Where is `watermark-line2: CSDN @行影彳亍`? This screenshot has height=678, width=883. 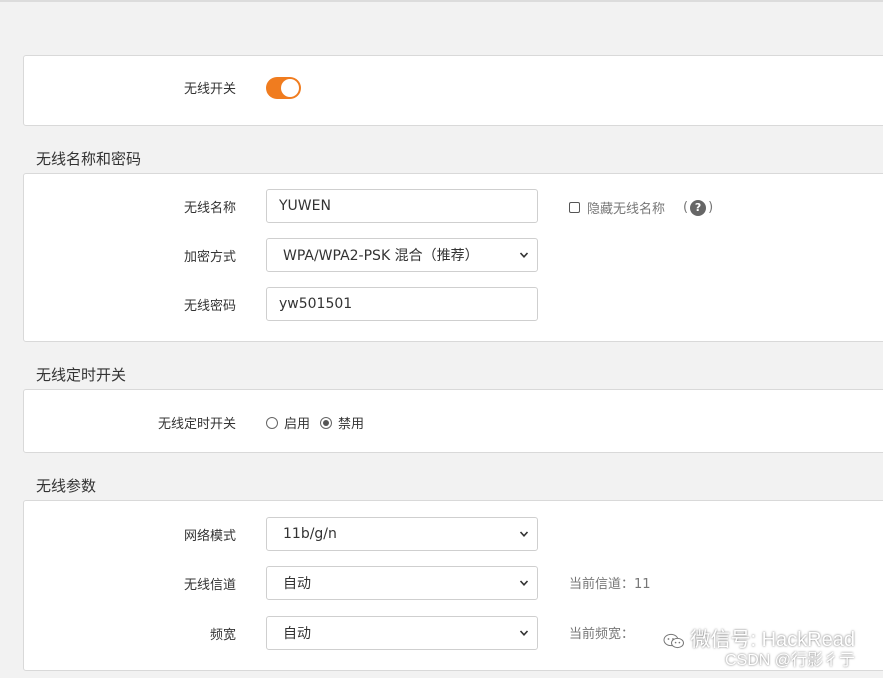
watermark-line2: CSDN @行影彳亍 is located at coordinates (789, 660).